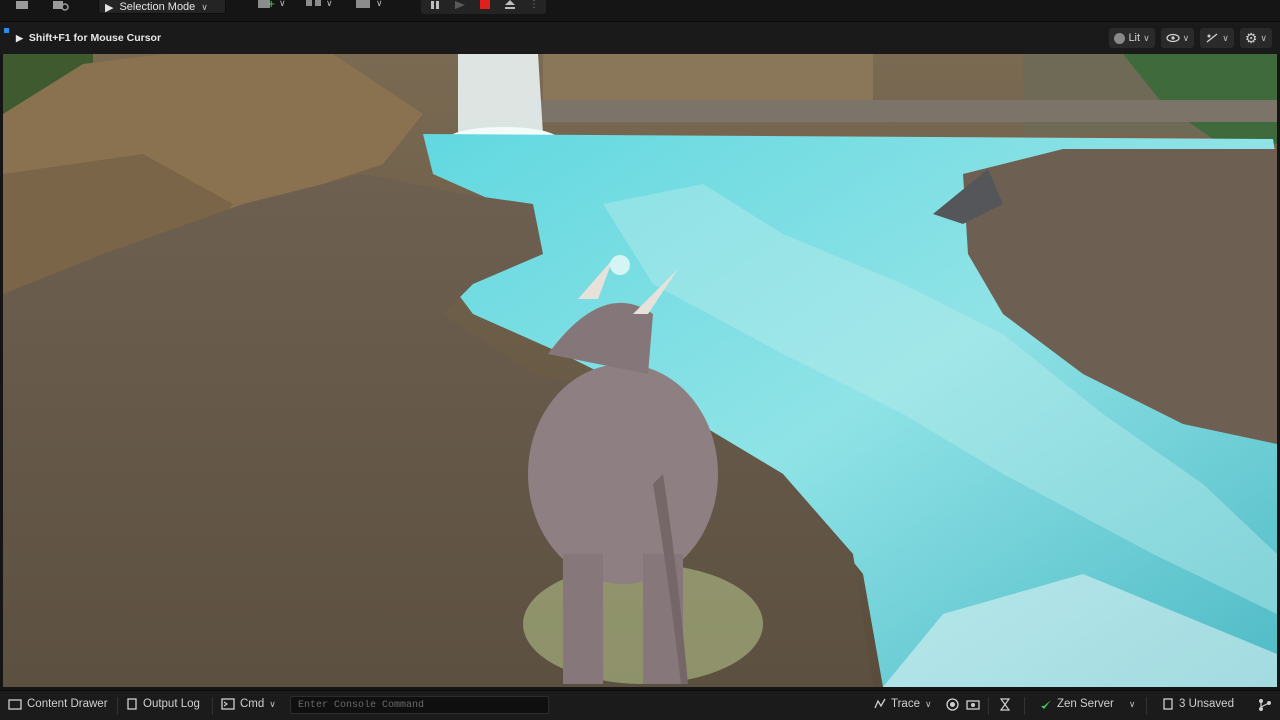  What do you see at coordinates (880, 703) in the screenshot?
I see `trace-icon` at bounding box center [880, 703].